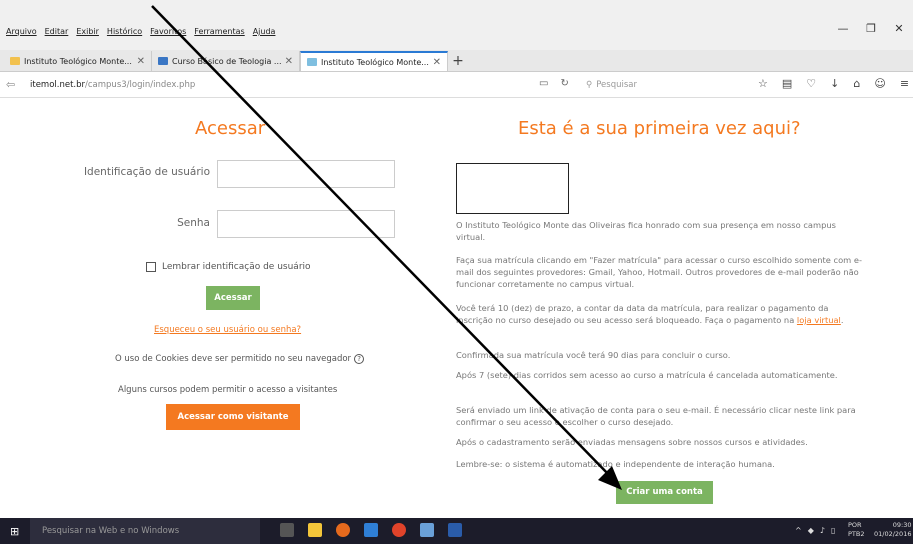  Describe the element at coordinates (236, 267) in the screenshot. I see `remember-label: Lembrar identificação de usuário` at that location.